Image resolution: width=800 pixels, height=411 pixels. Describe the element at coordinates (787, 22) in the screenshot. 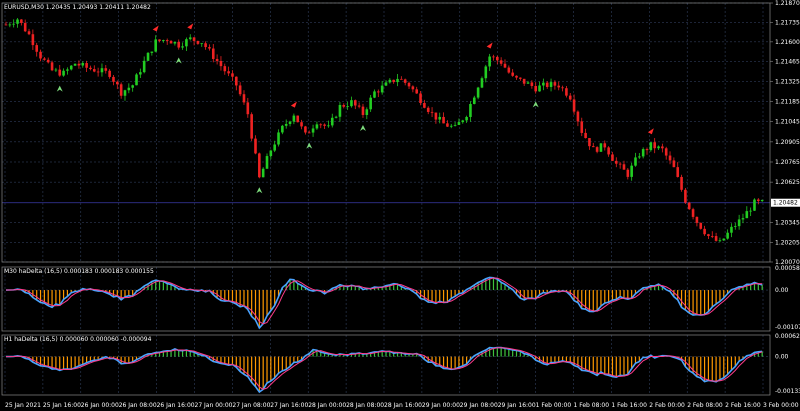

I see `price-label: 1.21735` at that location.